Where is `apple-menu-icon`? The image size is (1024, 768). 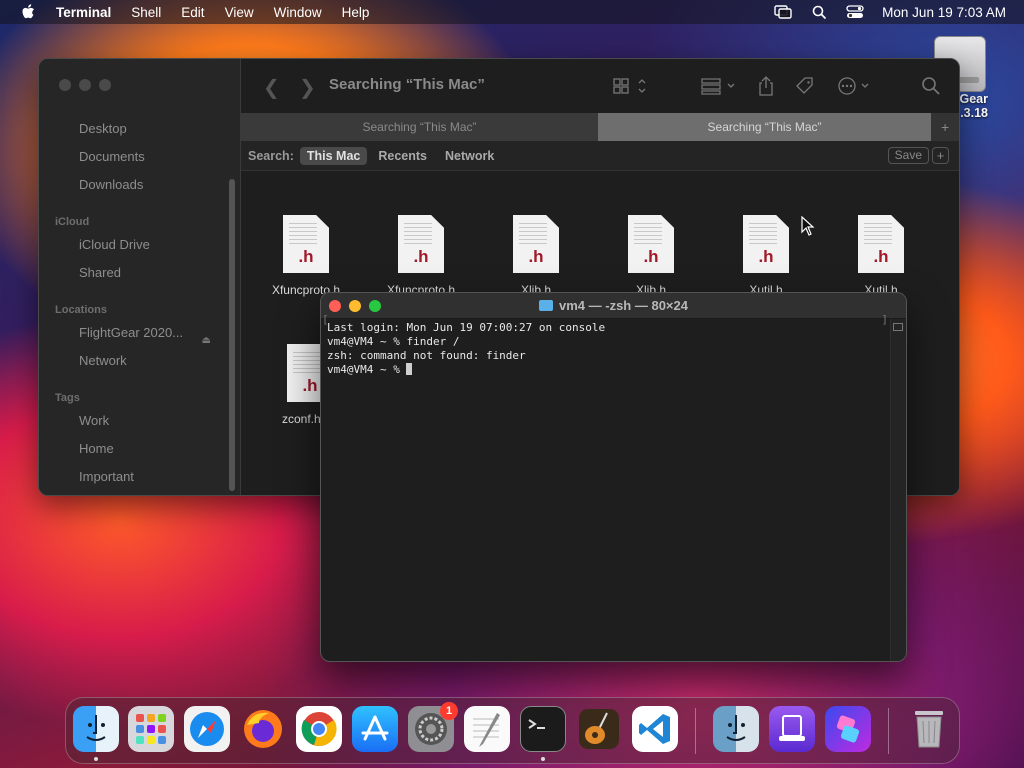
apple-menu-icon is located at coordinates (28, 12).